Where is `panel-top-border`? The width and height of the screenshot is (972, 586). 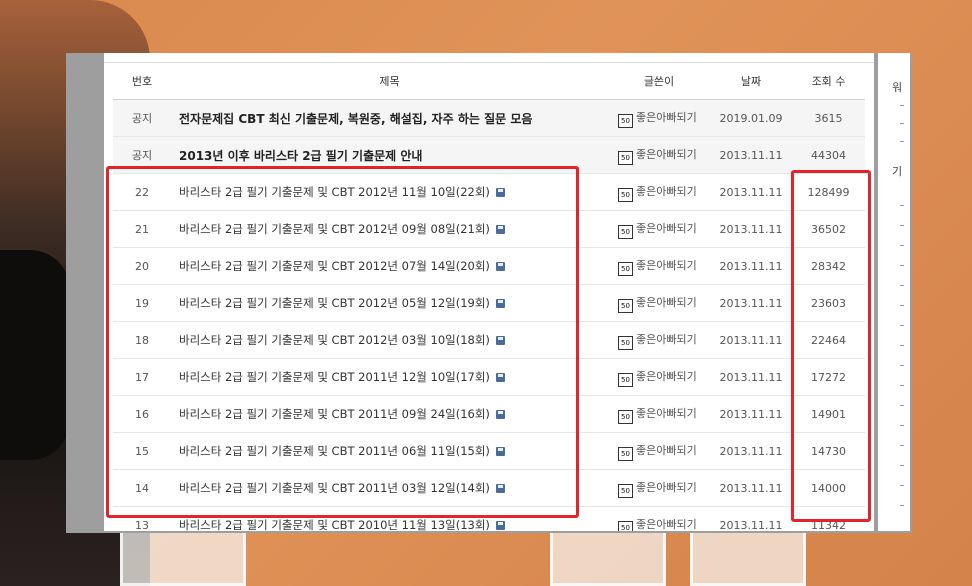
panel-top-border is located at coordinates (489, 58).